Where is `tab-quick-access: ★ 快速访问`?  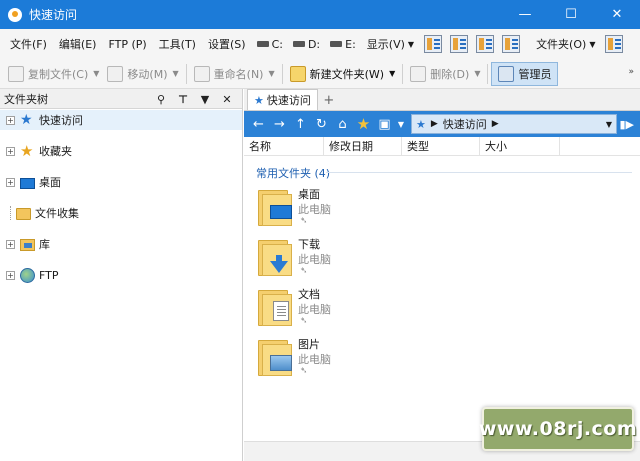
tab-quick-access: ★ 快速访问 is located at coordinates (282, 99).